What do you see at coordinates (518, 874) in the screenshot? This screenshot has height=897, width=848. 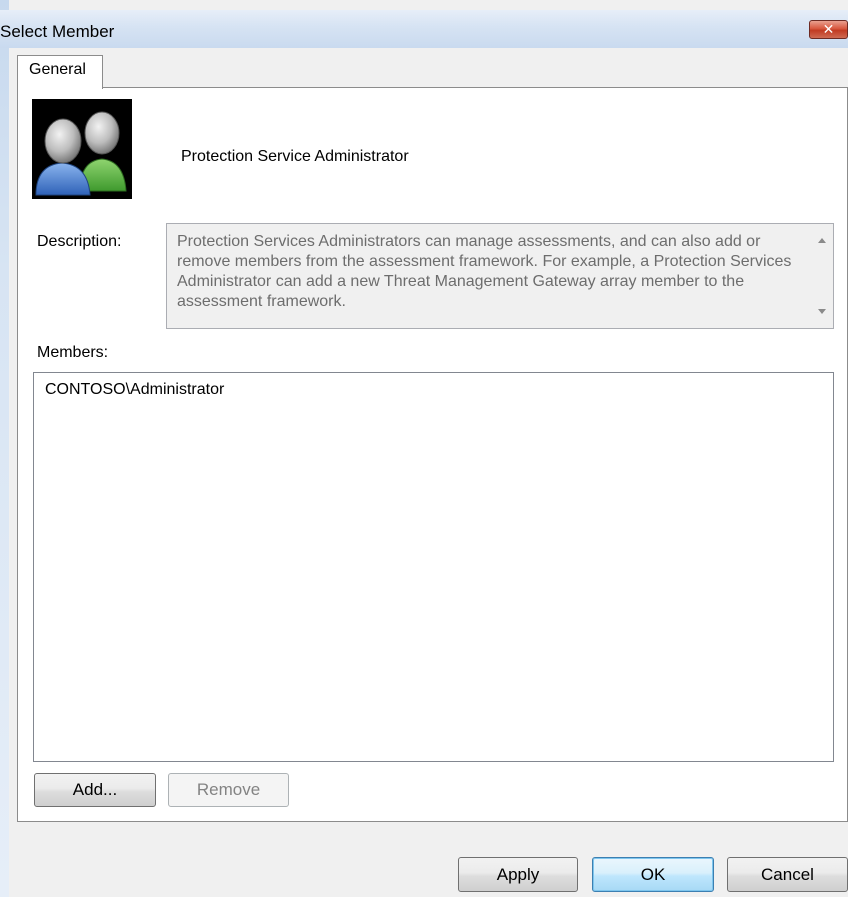 I see `apply-button: Apply` at bounding box center [518, 874].